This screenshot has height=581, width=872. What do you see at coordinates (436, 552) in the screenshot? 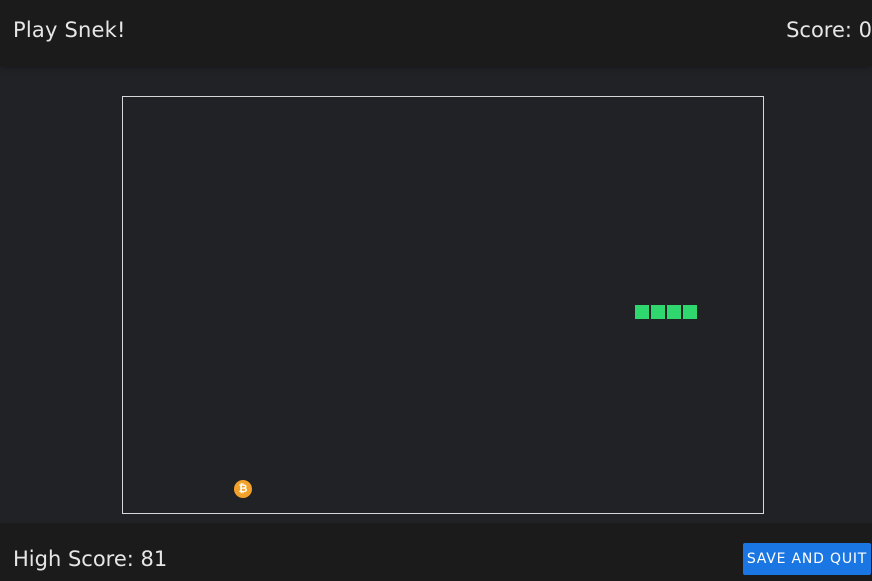
I see `bottom-bar: High Score: 81 SAVE AND QUIT` at bounding box center [436, 552].